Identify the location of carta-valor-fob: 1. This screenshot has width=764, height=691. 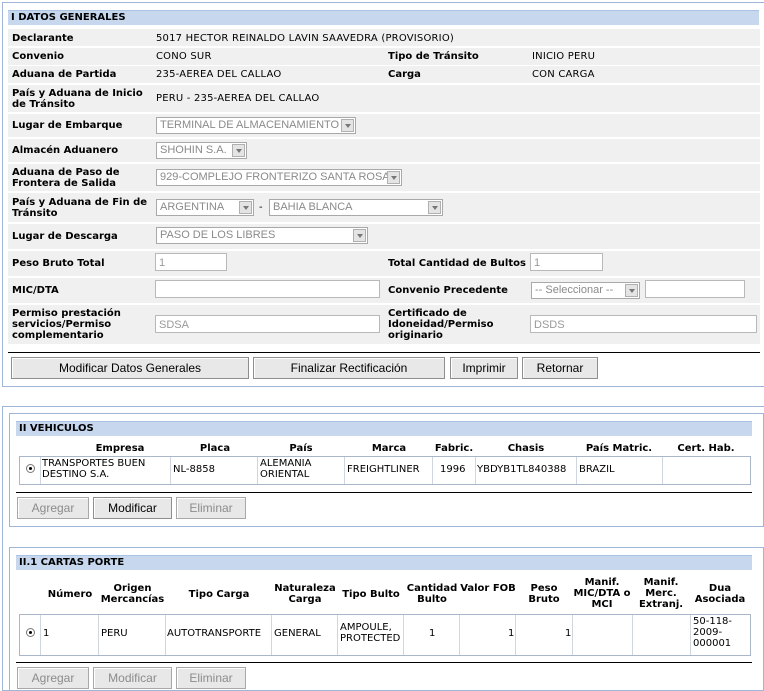
(511, 633).